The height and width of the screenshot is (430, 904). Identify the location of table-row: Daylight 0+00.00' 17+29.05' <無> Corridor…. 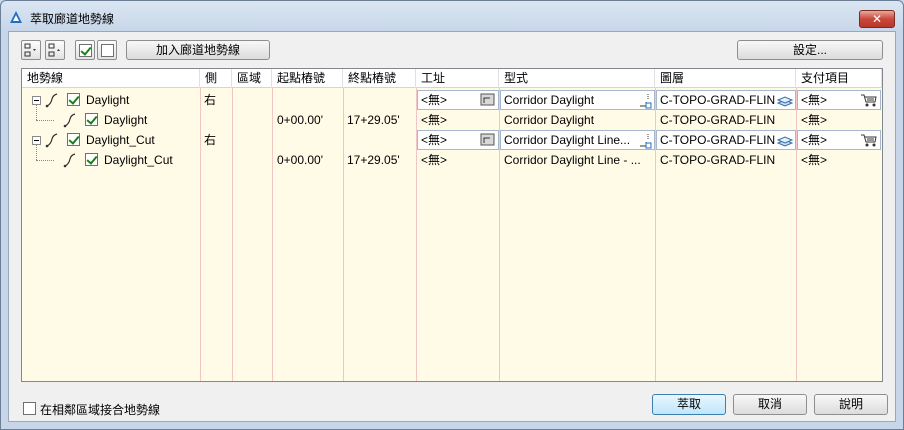
(452, 120).